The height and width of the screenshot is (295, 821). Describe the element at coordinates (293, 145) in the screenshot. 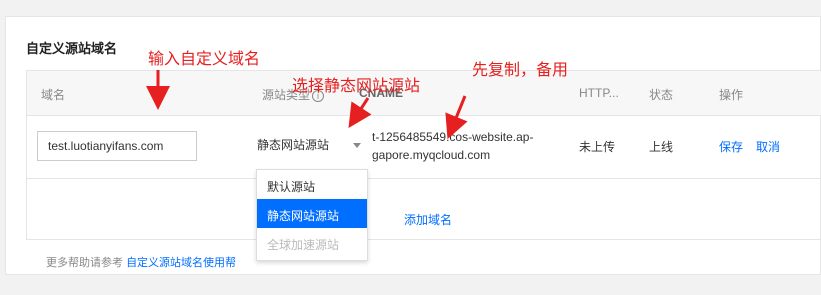

I see `source-type-value: 静态网站源站` at that location.